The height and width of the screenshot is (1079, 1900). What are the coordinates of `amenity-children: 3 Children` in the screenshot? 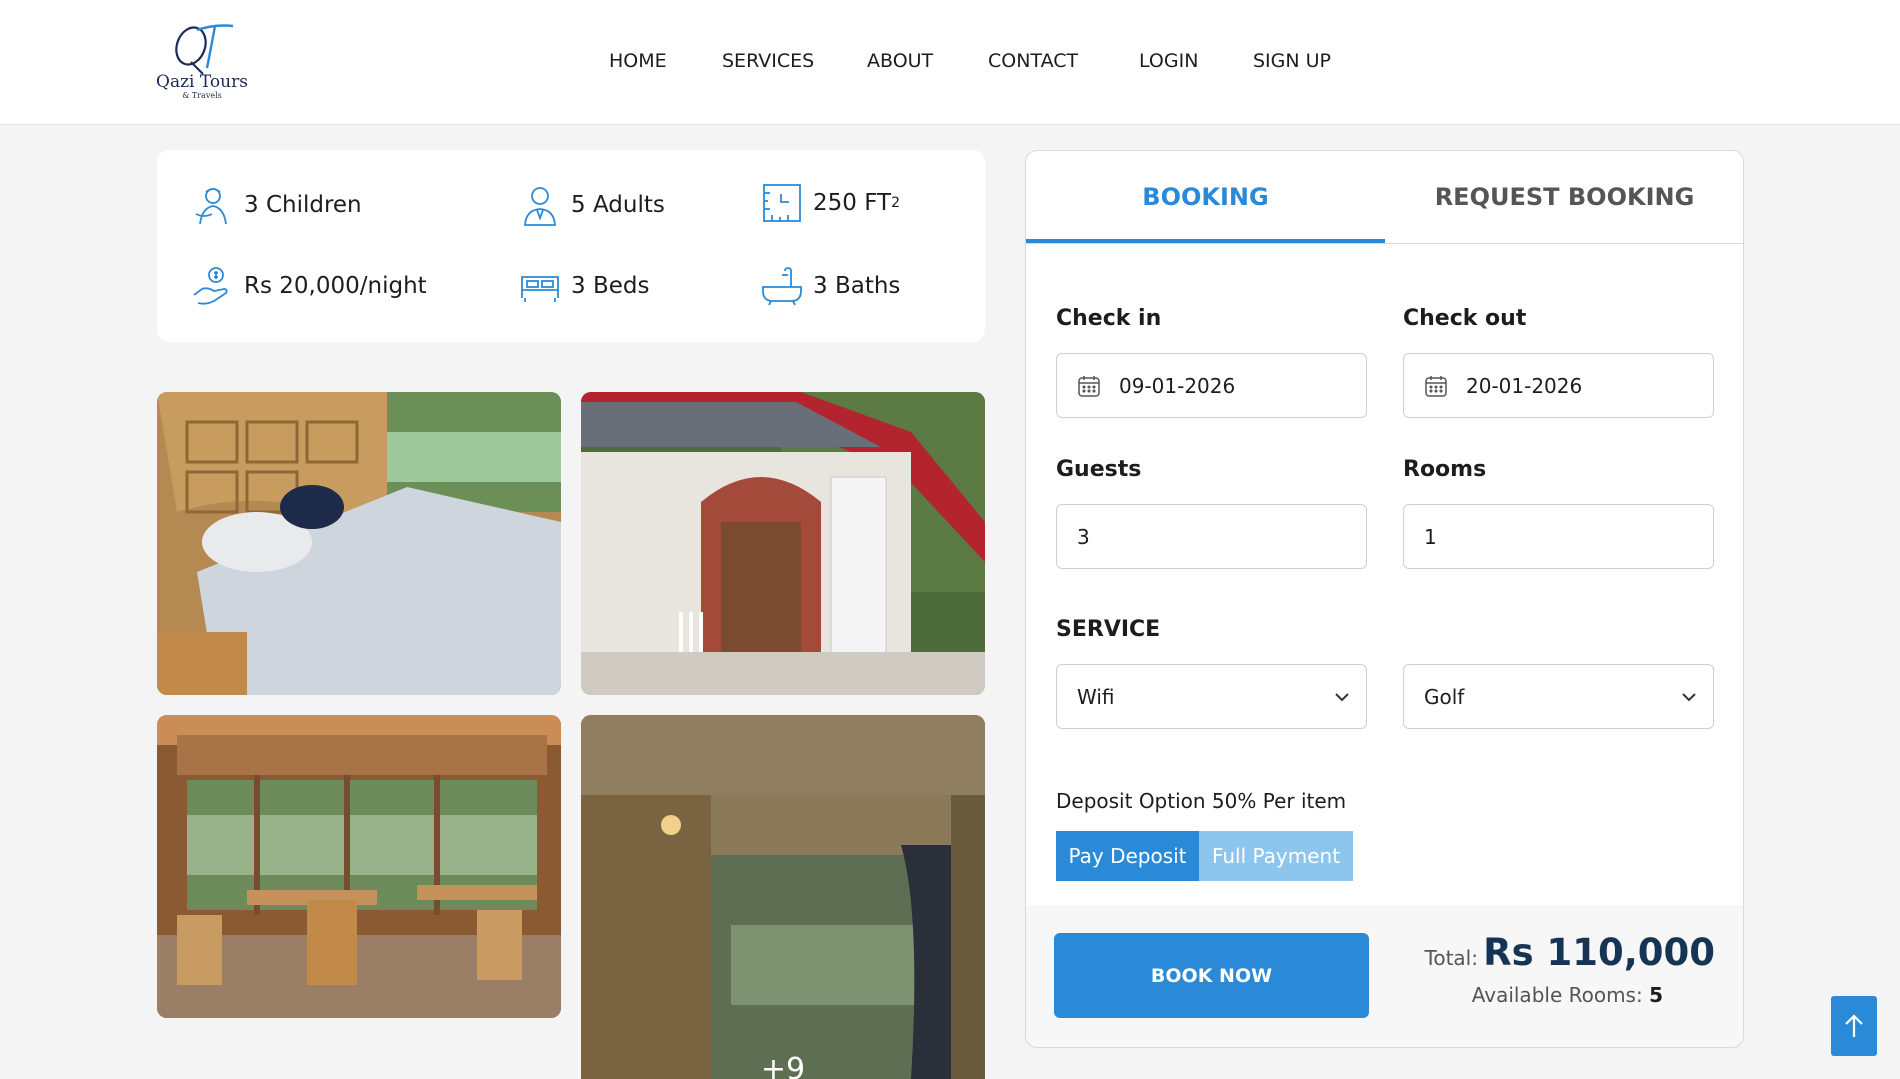 It's located at (277, 205).